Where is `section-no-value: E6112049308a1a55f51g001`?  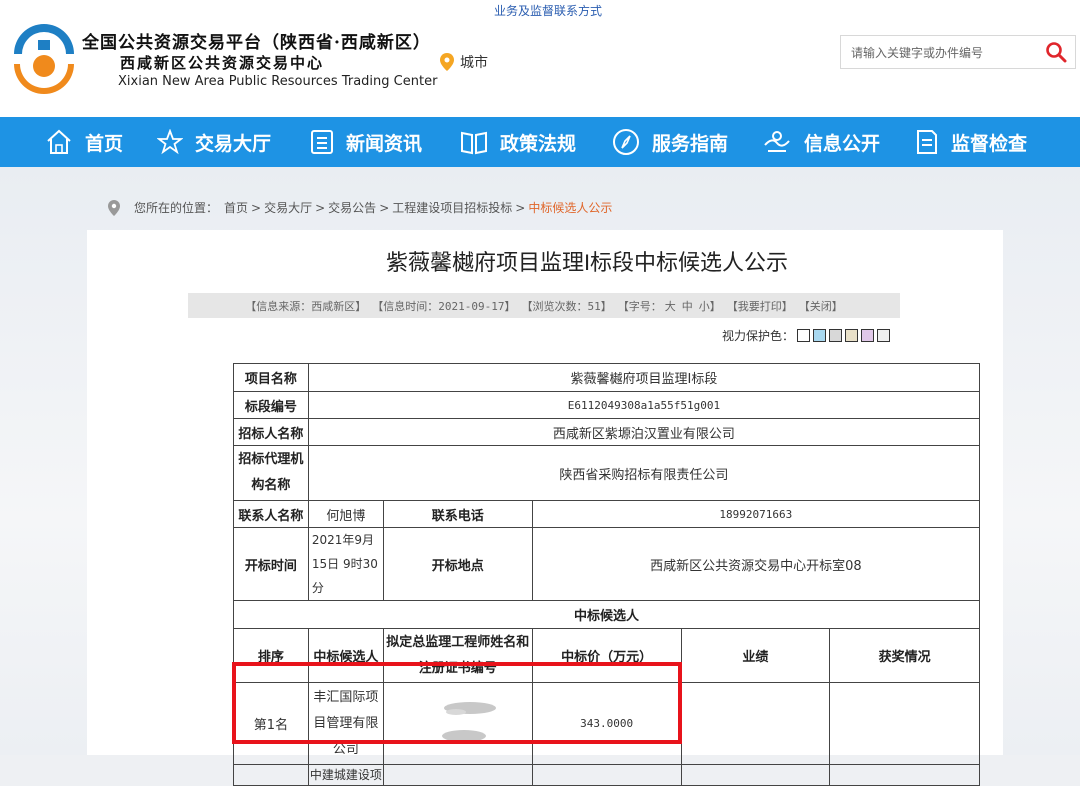
section-no-value: E6112049308a1a55f51g001 is located at coordinates (644, 405).